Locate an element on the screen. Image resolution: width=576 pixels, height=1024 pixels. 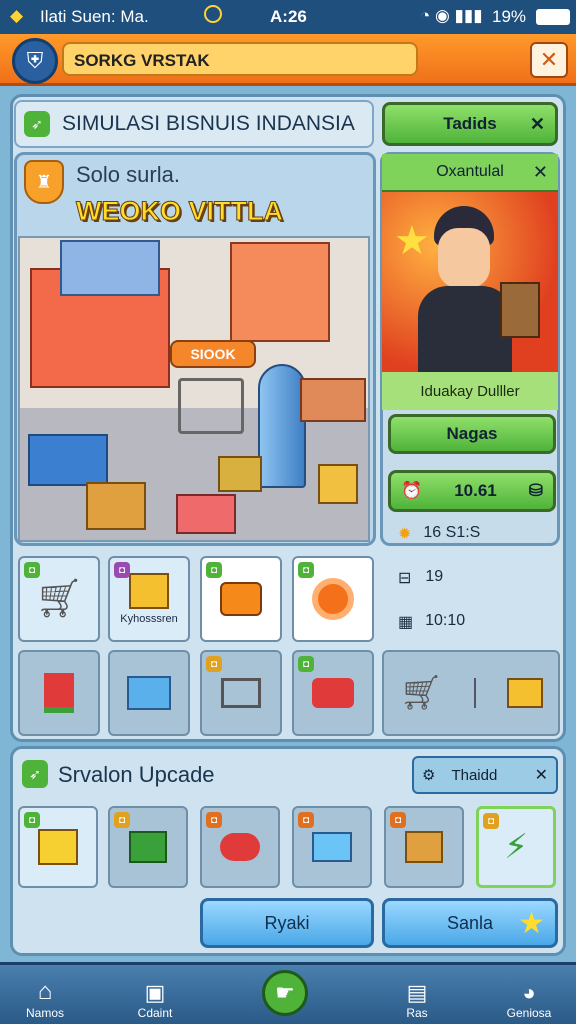
donut-icon is located at coordinates (333, 599).